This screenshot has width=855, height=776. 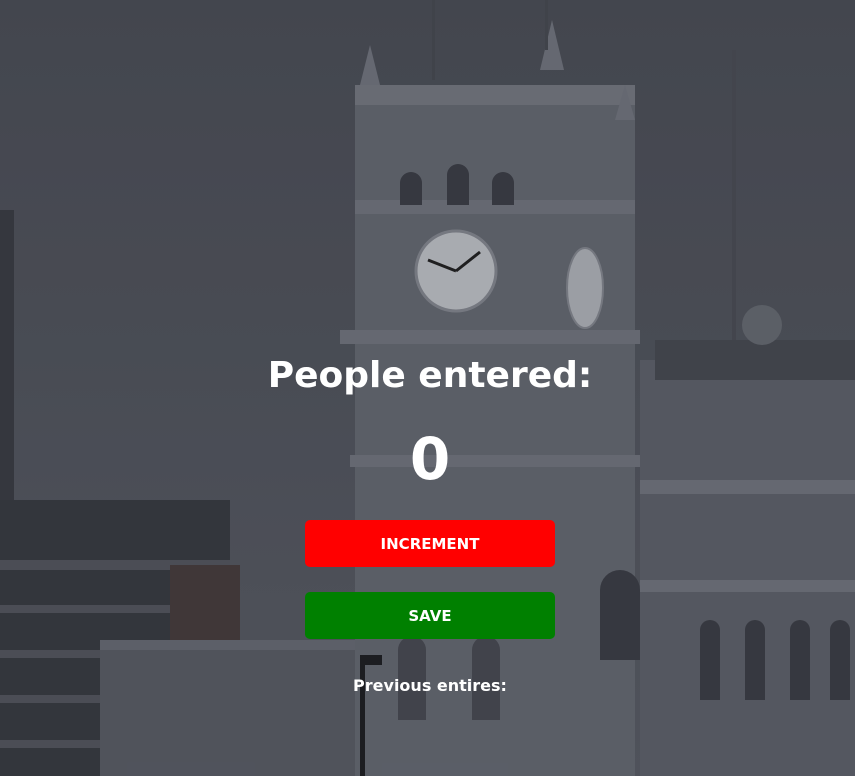 I want to click on previous-entries-label: Previous entires:, so click(x=430, y=685).